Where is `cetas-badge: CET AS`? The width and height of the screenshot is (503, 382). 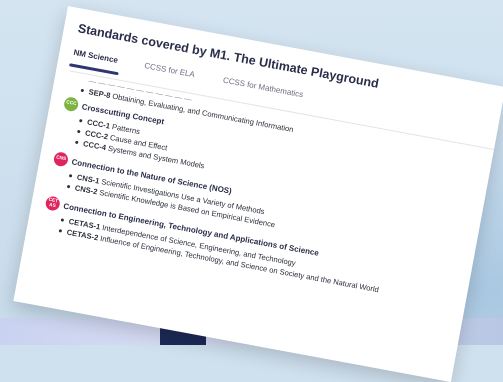
cetas-badge: CET AS is located at coordinates (52, 203).